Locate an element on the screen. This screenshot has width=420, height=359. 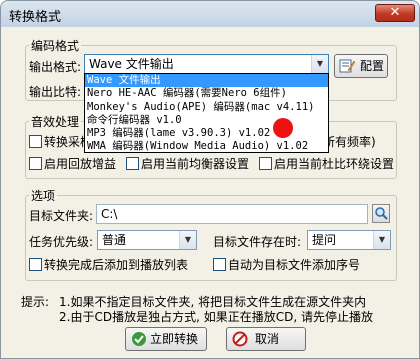
convert-now-button: 立即转换 is located at coordinates (166, 339).